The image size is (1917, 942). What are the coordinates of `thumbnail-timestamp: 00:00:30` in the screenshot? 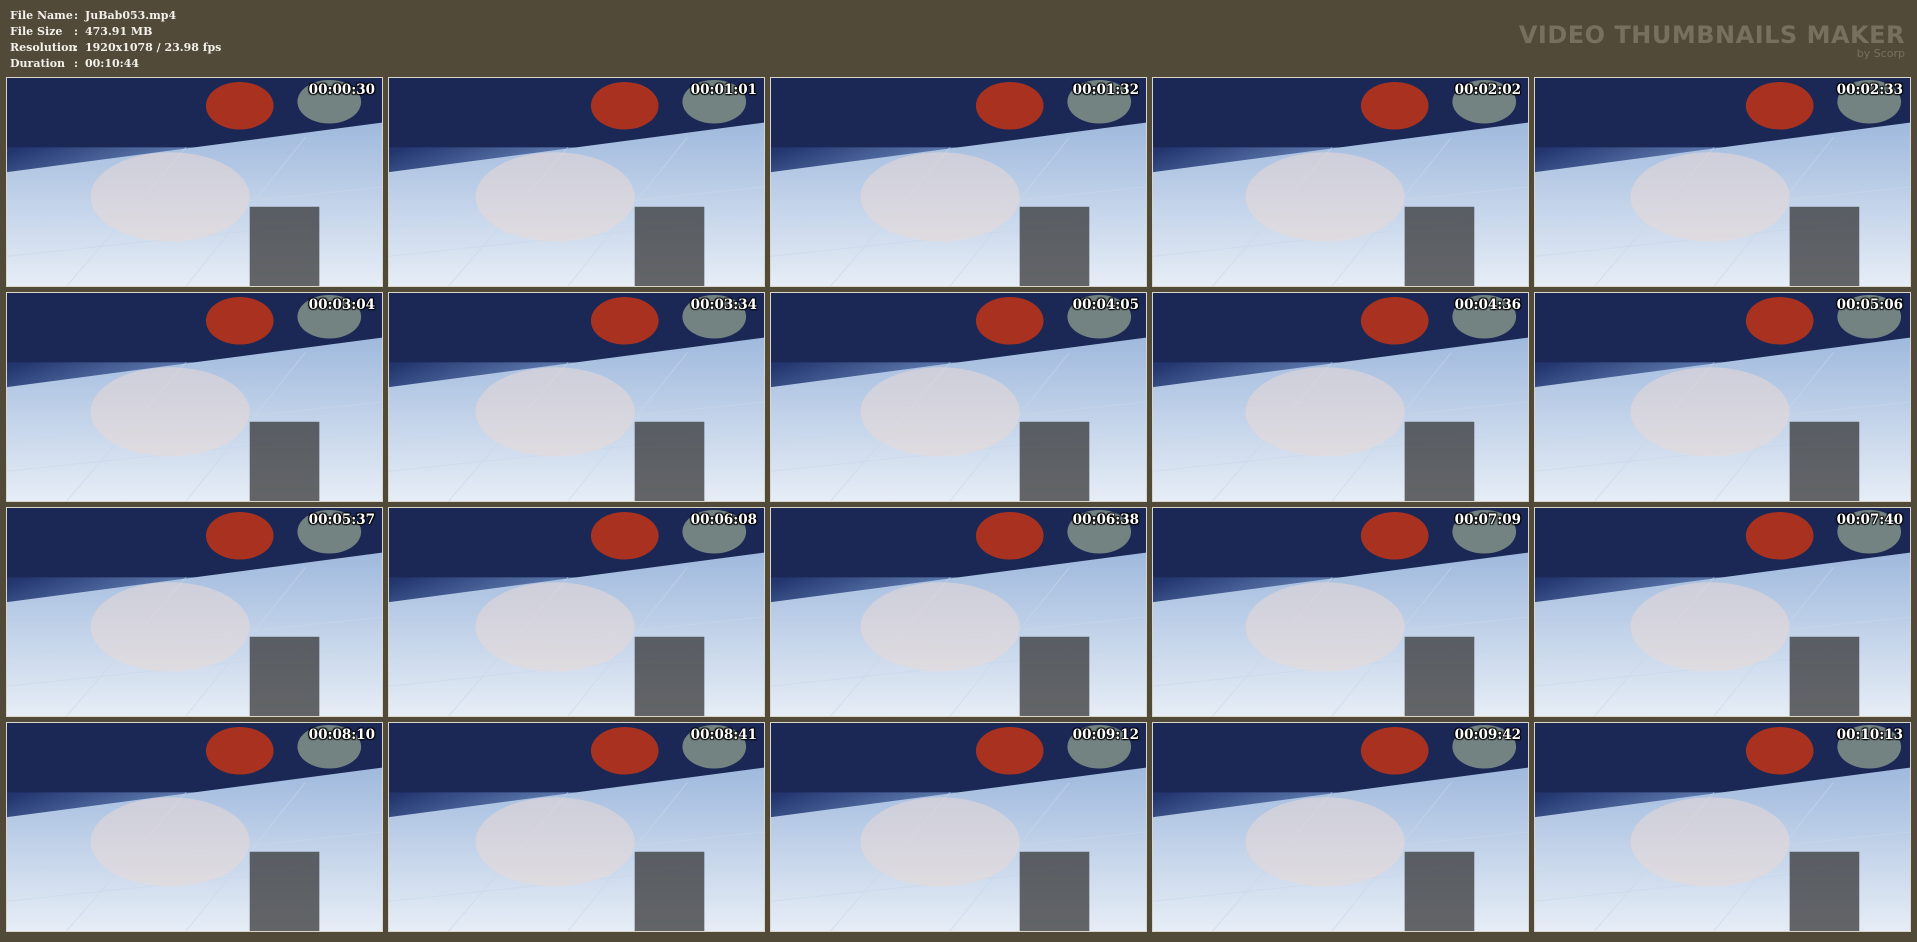 It's located at (341, 90).